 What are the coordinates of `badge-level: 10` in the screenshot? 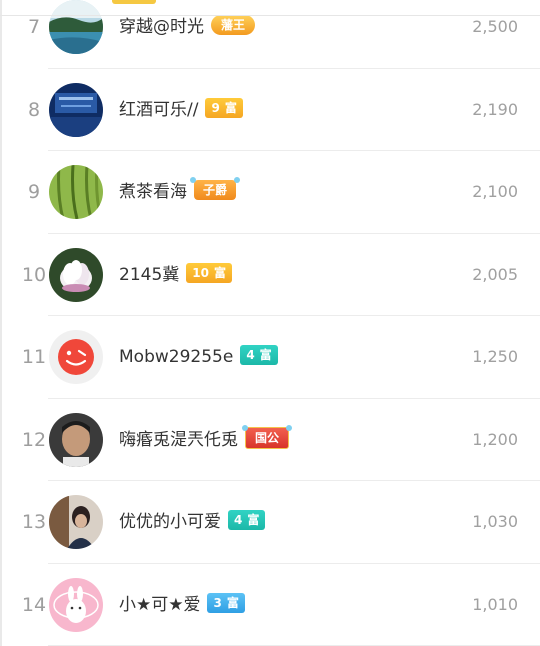 It's located at (200, 272).